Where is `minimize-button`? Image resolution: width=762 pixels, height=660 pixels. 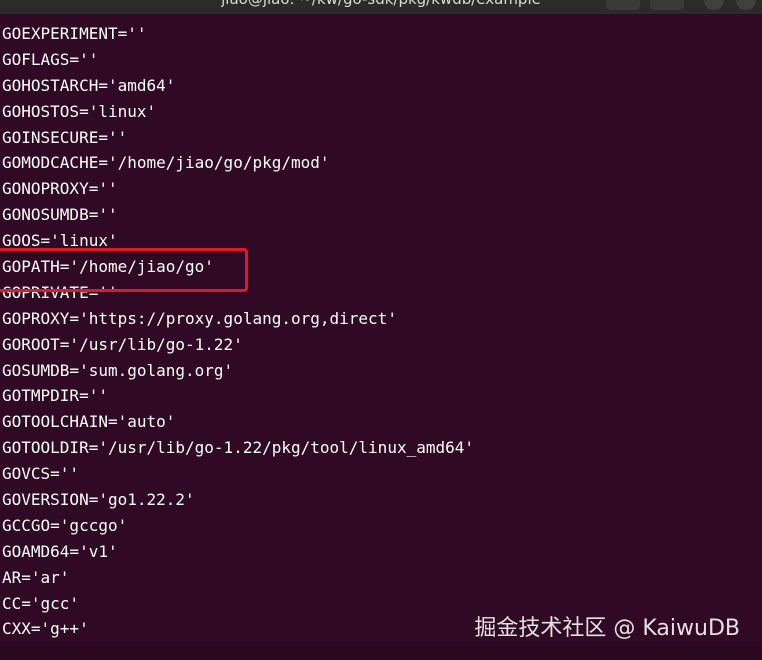
minimize-button is located at coordinates (714, 5).